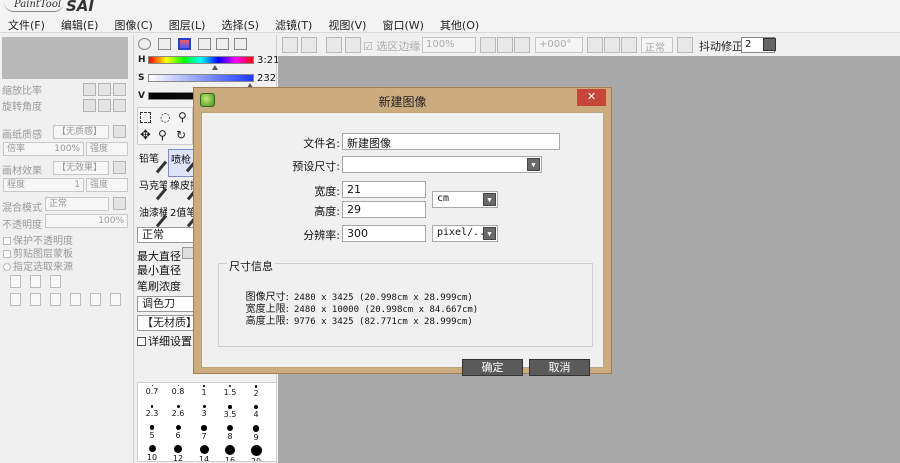 The height and width of the screenshot is (463, 900). What do you see at coordinates (164, 341) in the screenshot?
I see `detail-settings-checkbox: 详细设置` at bounding box center [164, 341].